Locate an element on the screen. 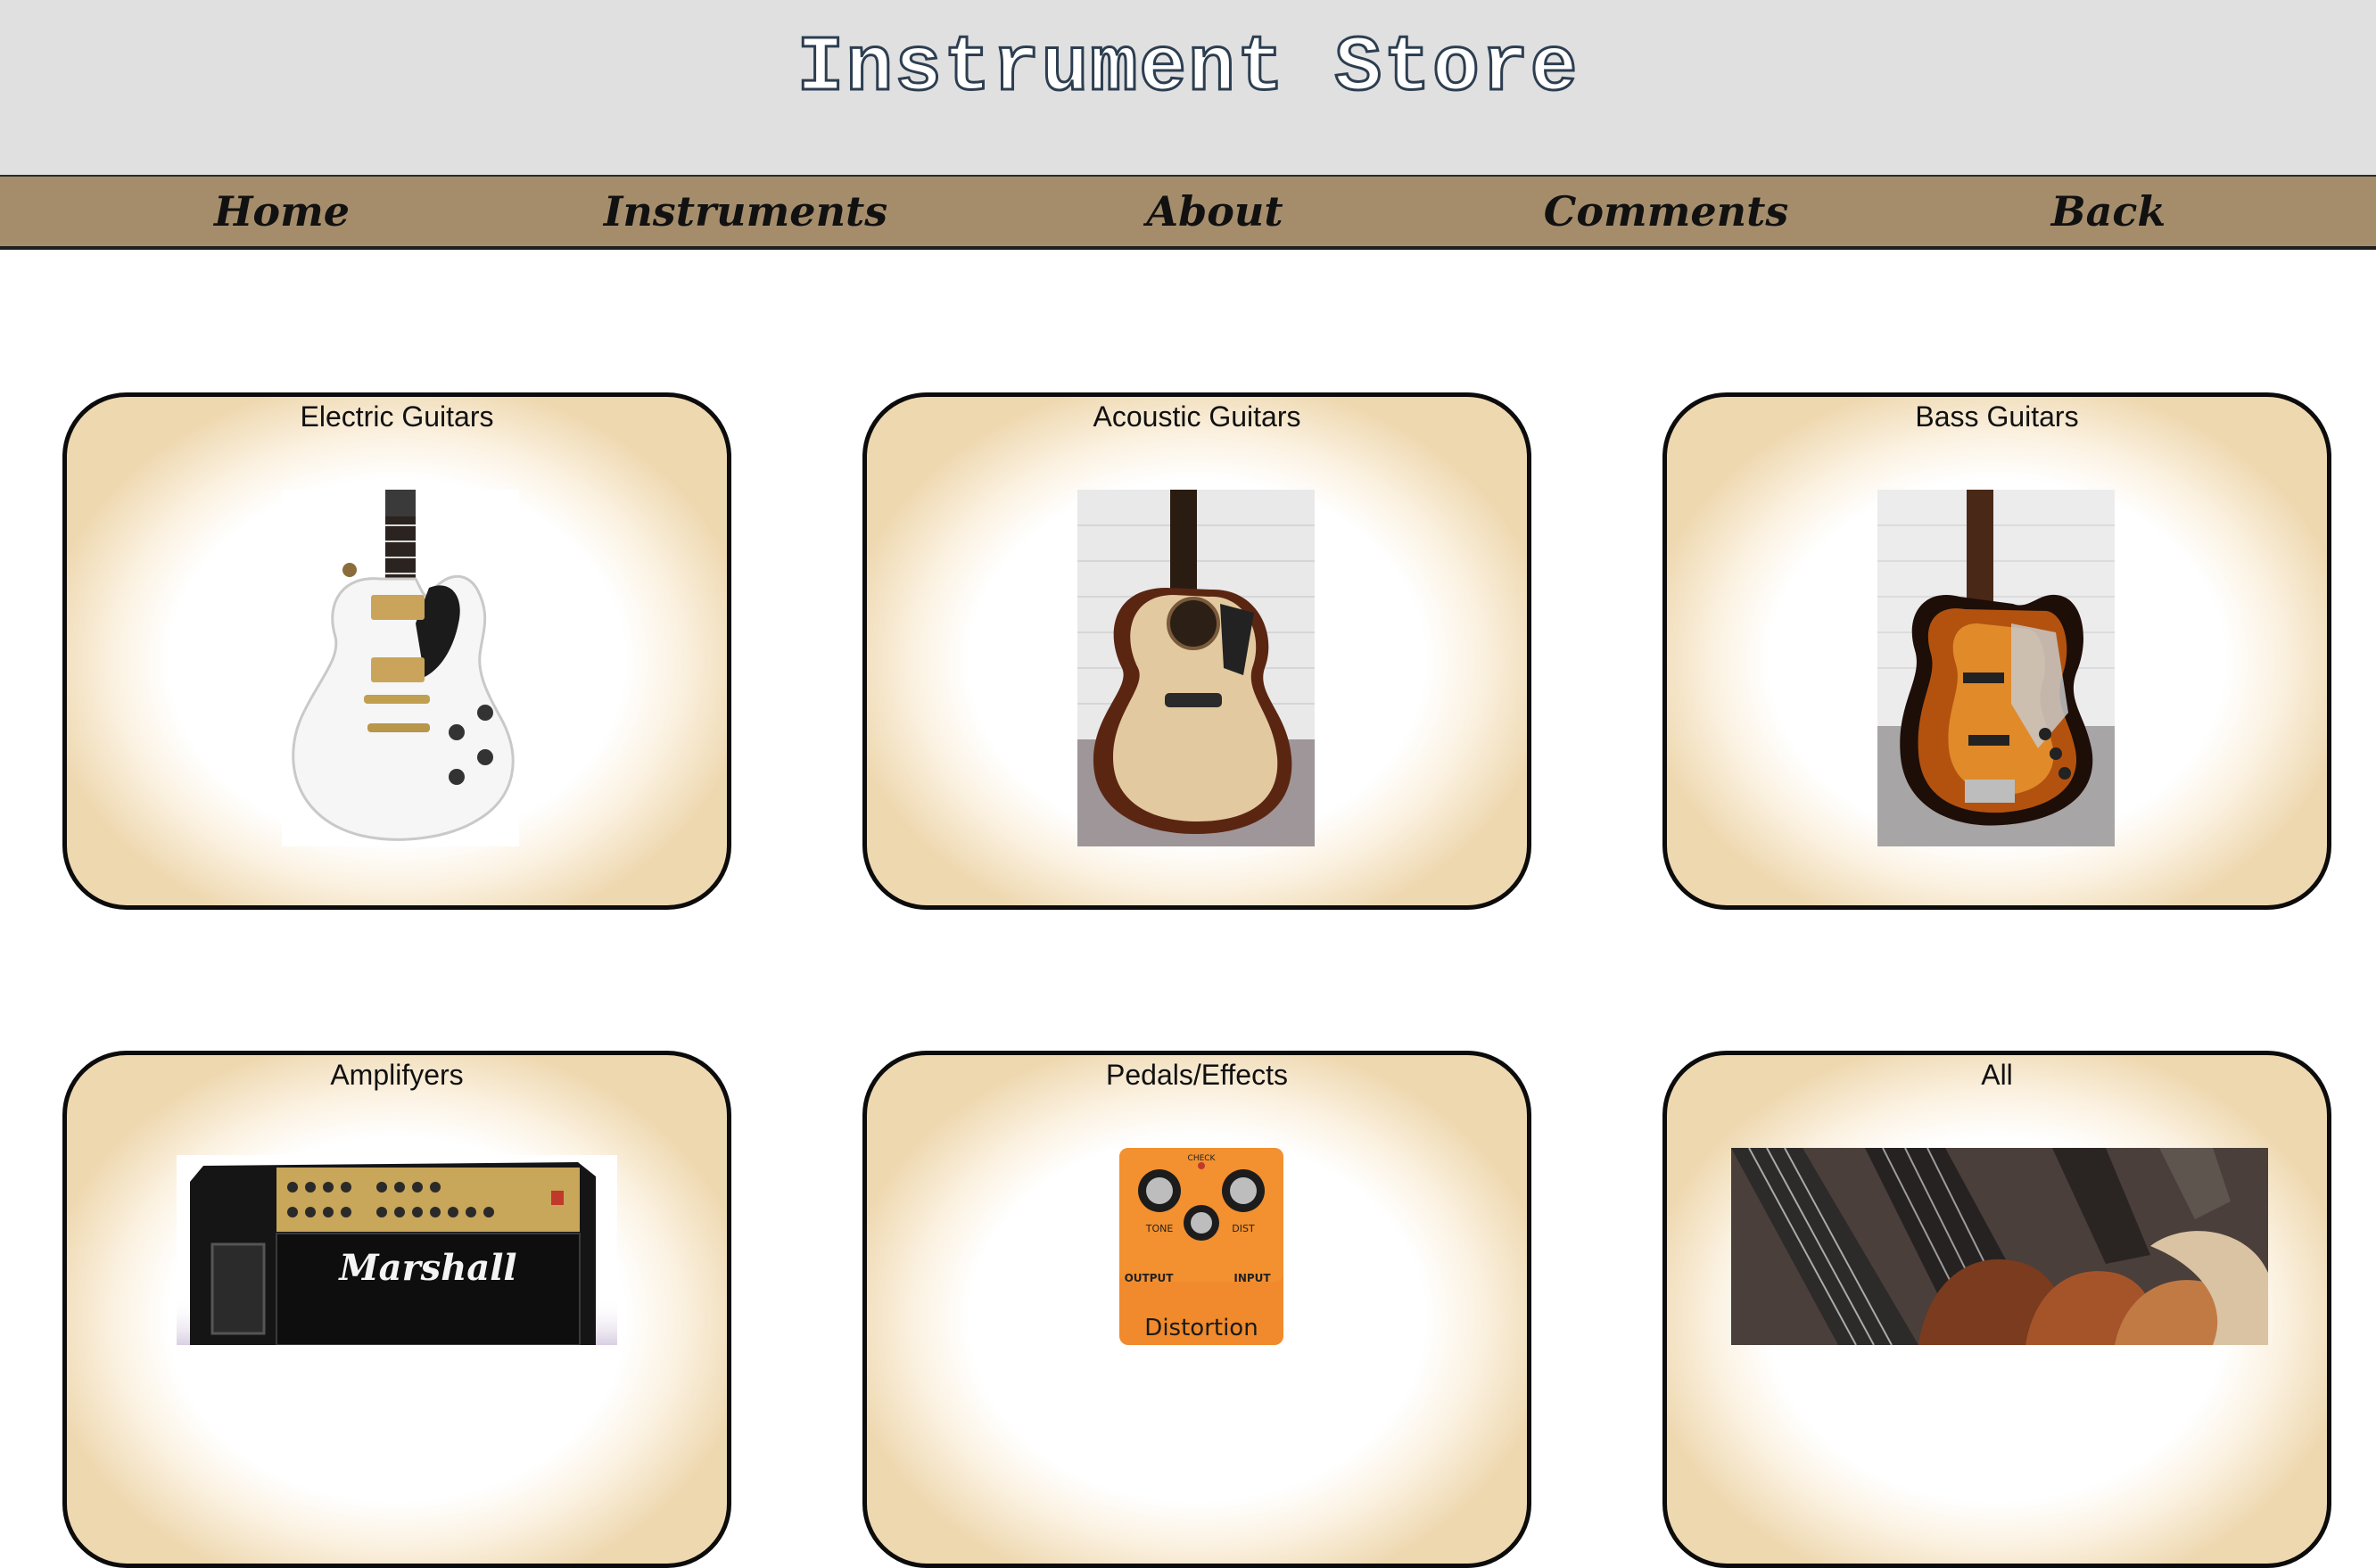 This screenshot has width=2376, height=1568. guitars-collage-image is located at coordinates (1999, 1246).